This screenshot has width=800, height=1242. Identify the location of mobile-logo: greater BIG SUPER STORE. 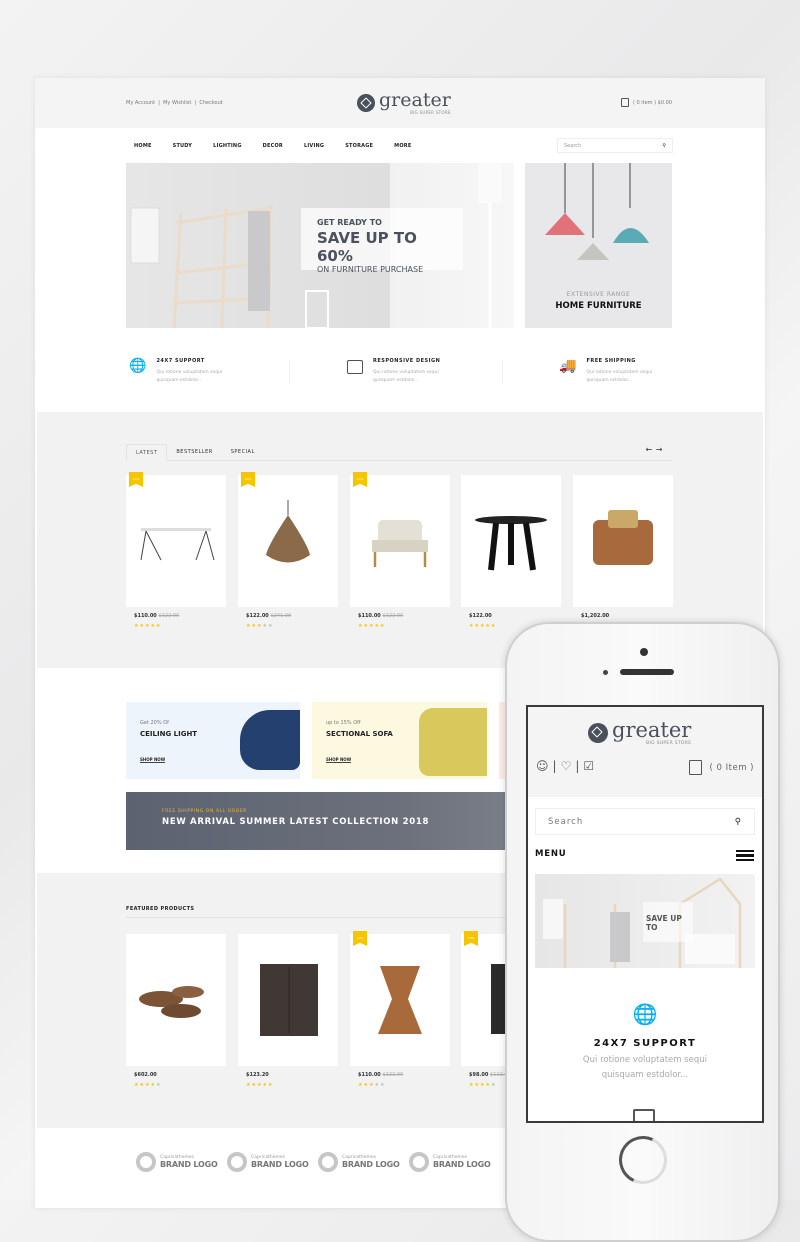
(639, 733).